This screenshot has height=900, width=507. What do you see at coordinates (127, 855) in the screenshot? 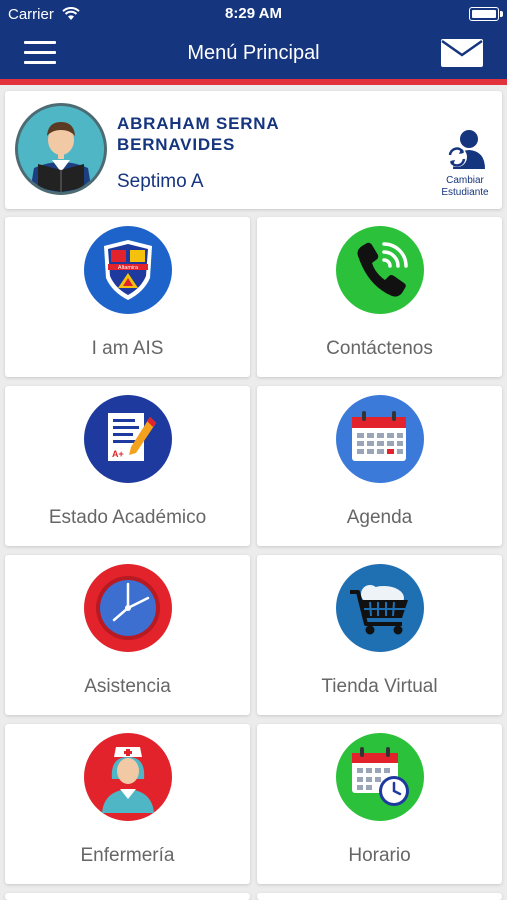
I see `menu-label: Enfermería` at bounding box center [127, 855].